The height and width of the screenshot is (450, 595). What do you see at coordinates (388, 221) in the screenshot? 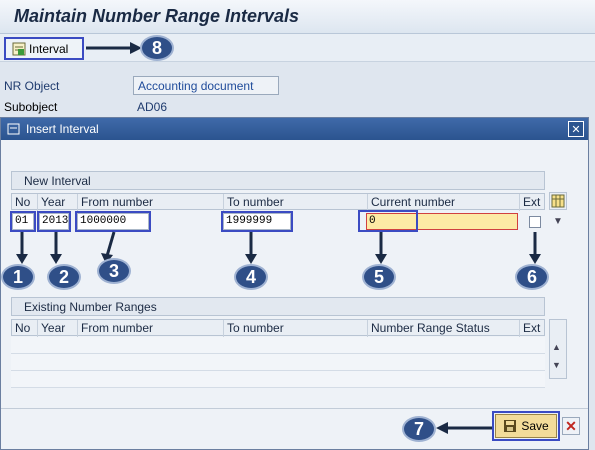
I see `highlight-current` at bounding box center [388, 221].